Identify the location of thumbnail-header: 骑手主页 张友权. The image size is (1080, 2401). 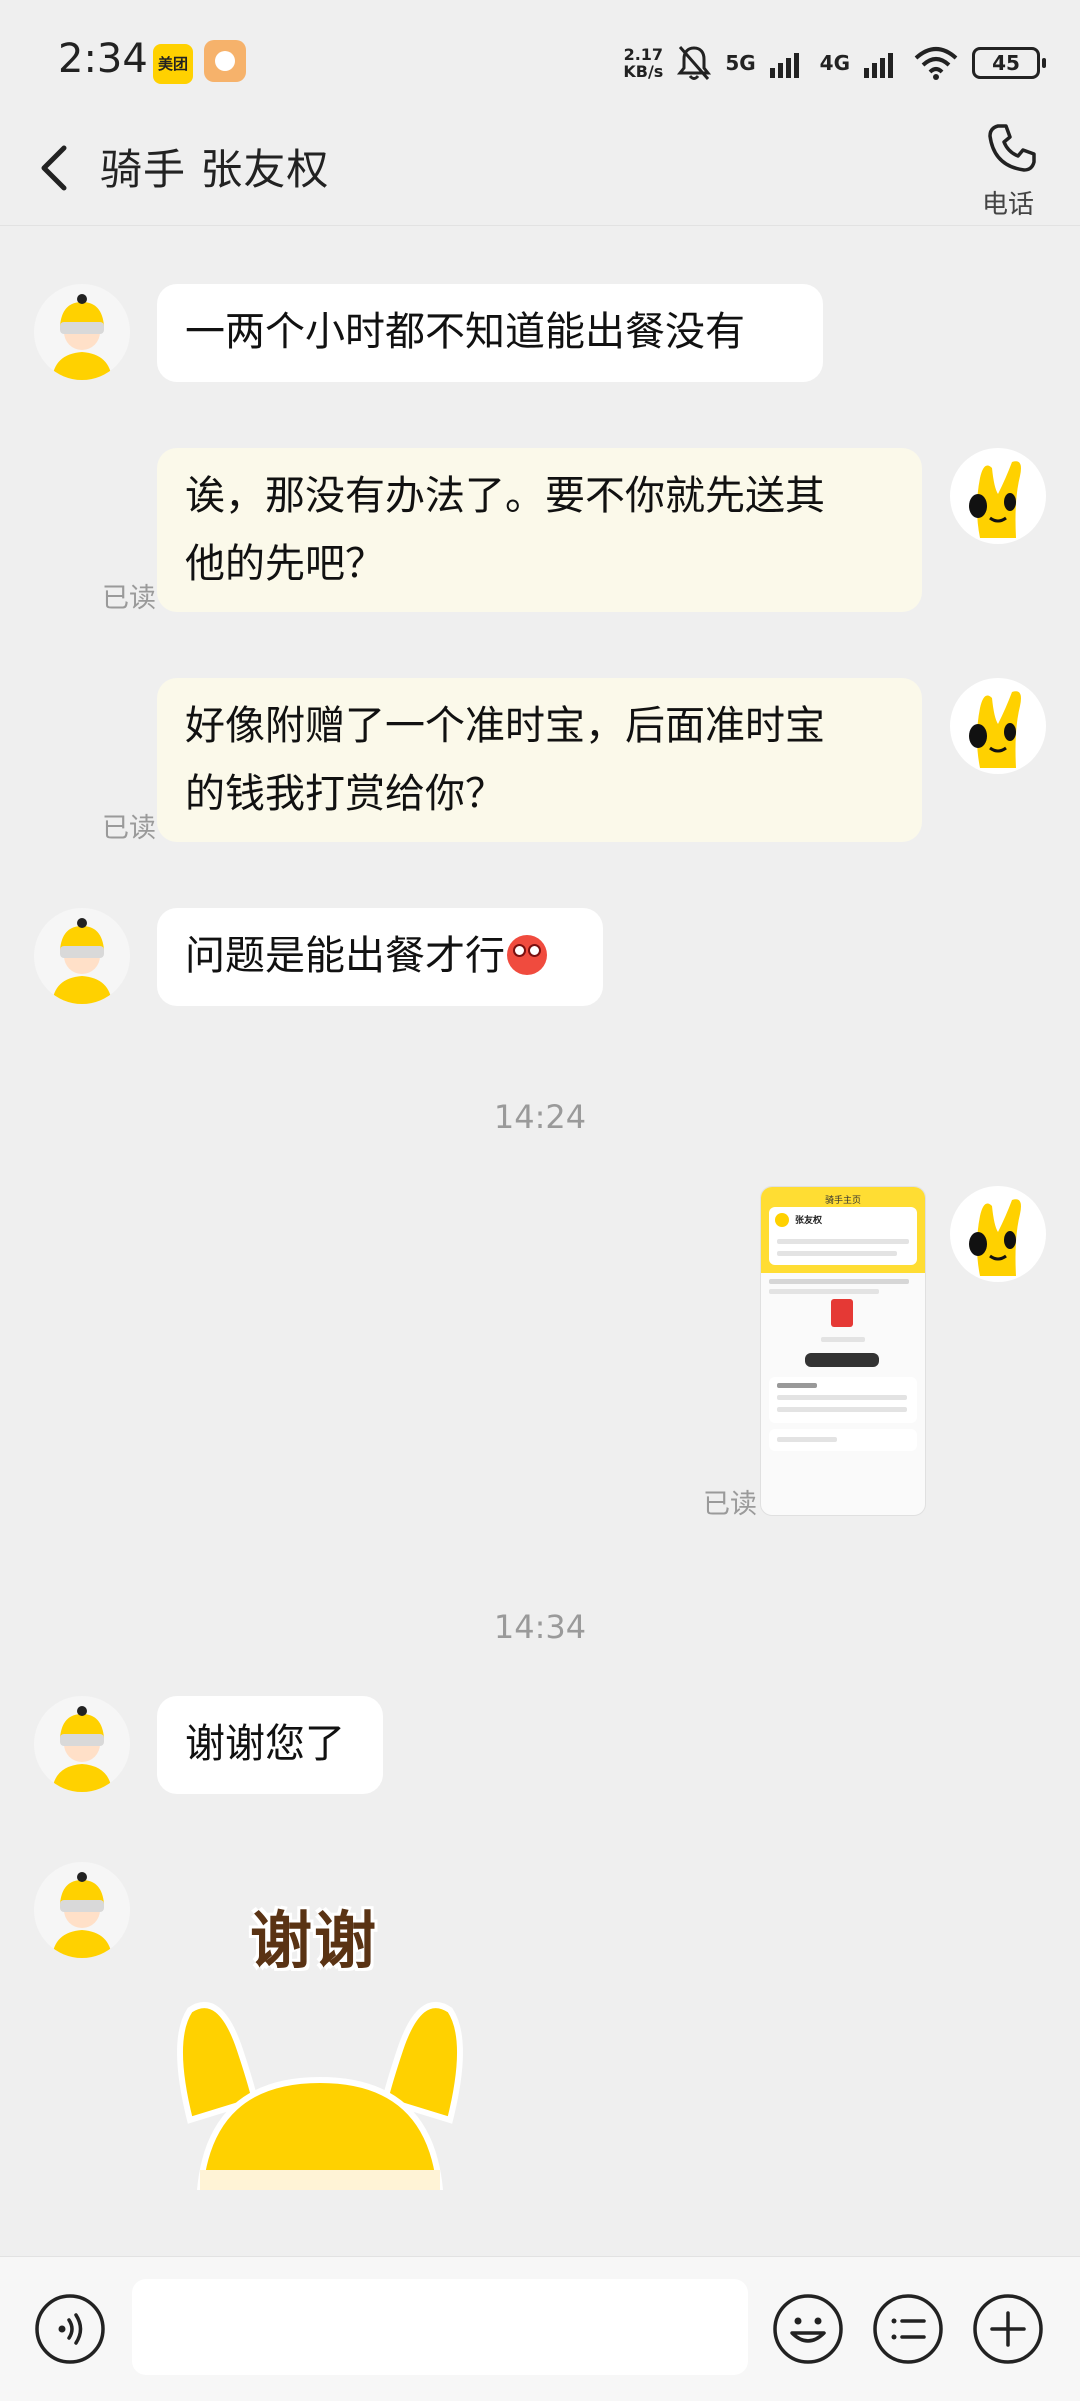
(843, 1230).